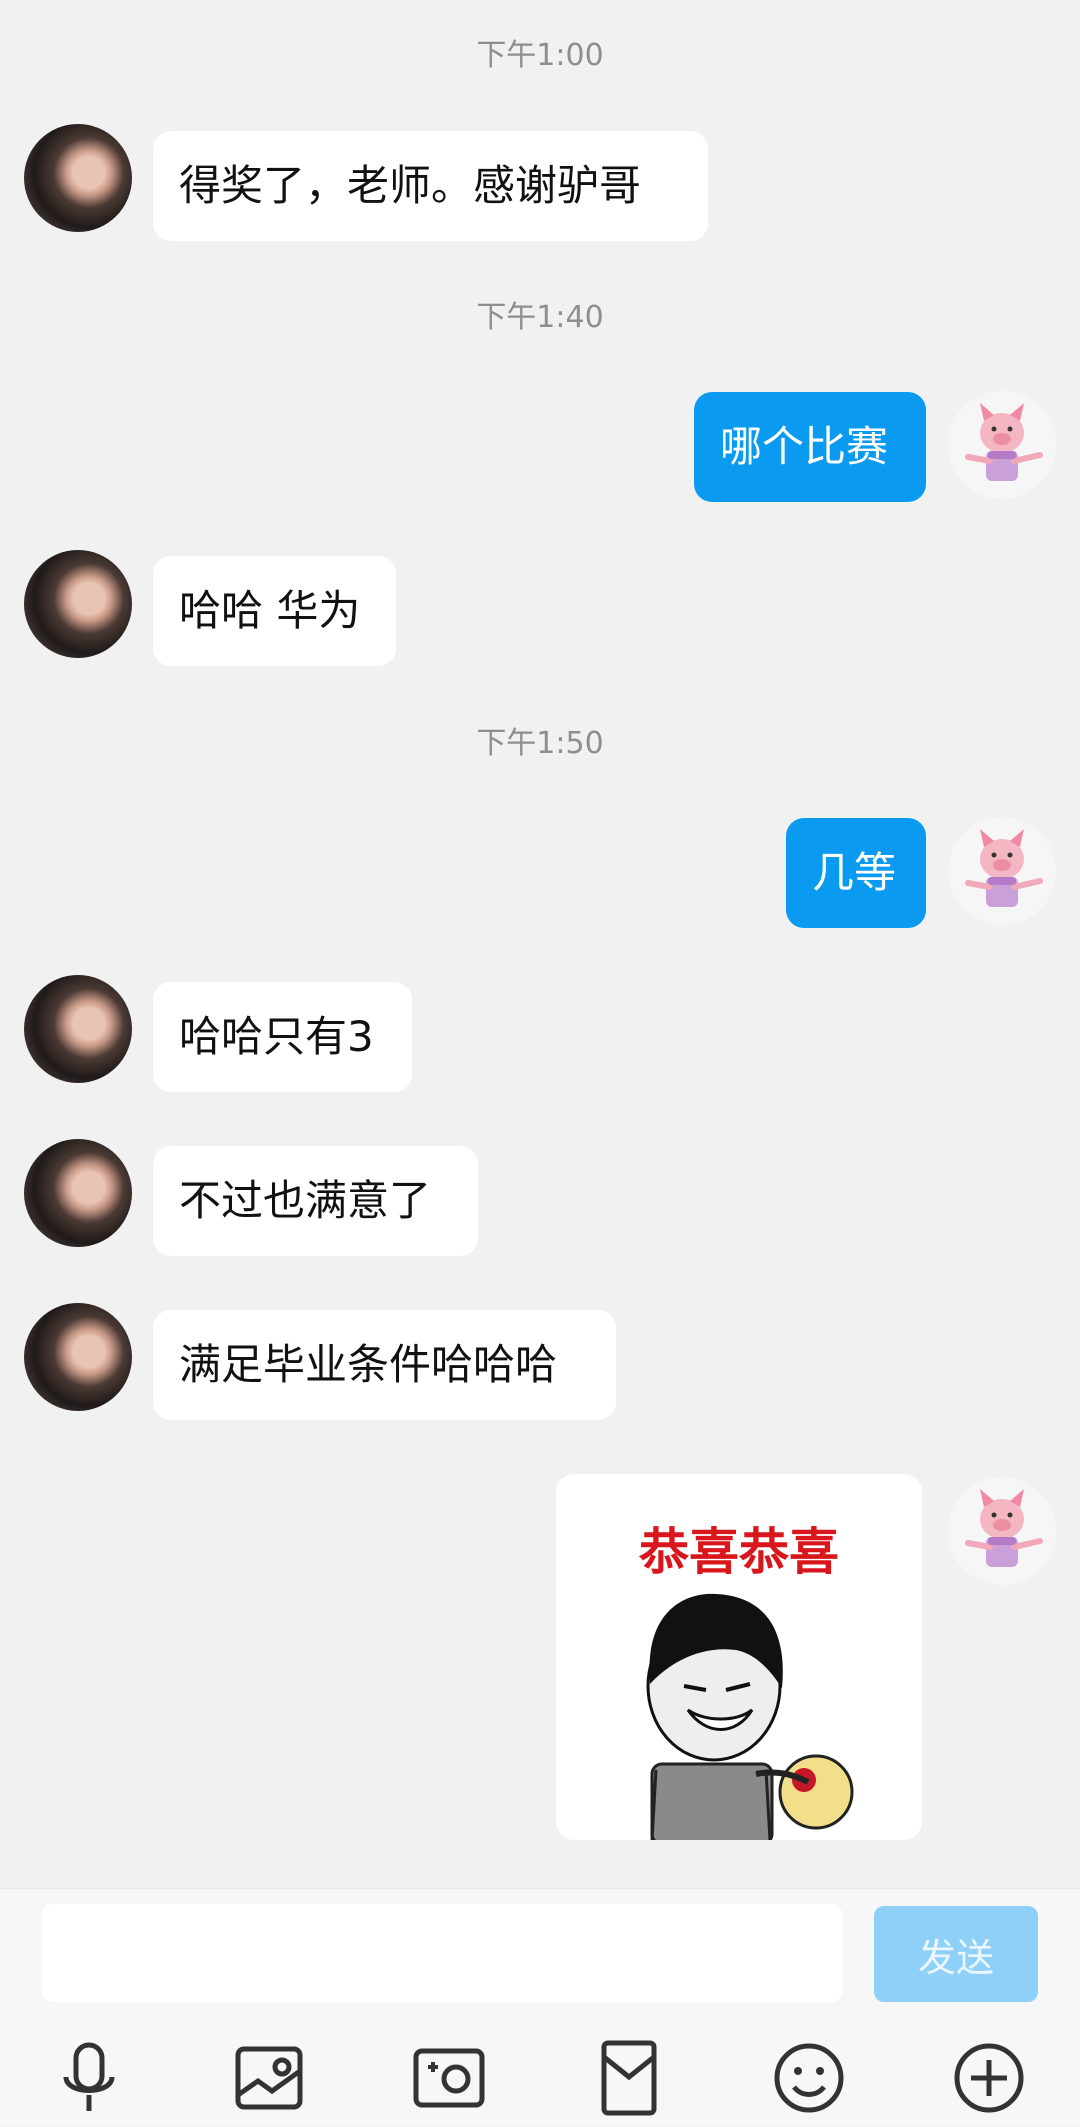  I want to click on incoming-message: 哈哈 华为, so click(274, 611).